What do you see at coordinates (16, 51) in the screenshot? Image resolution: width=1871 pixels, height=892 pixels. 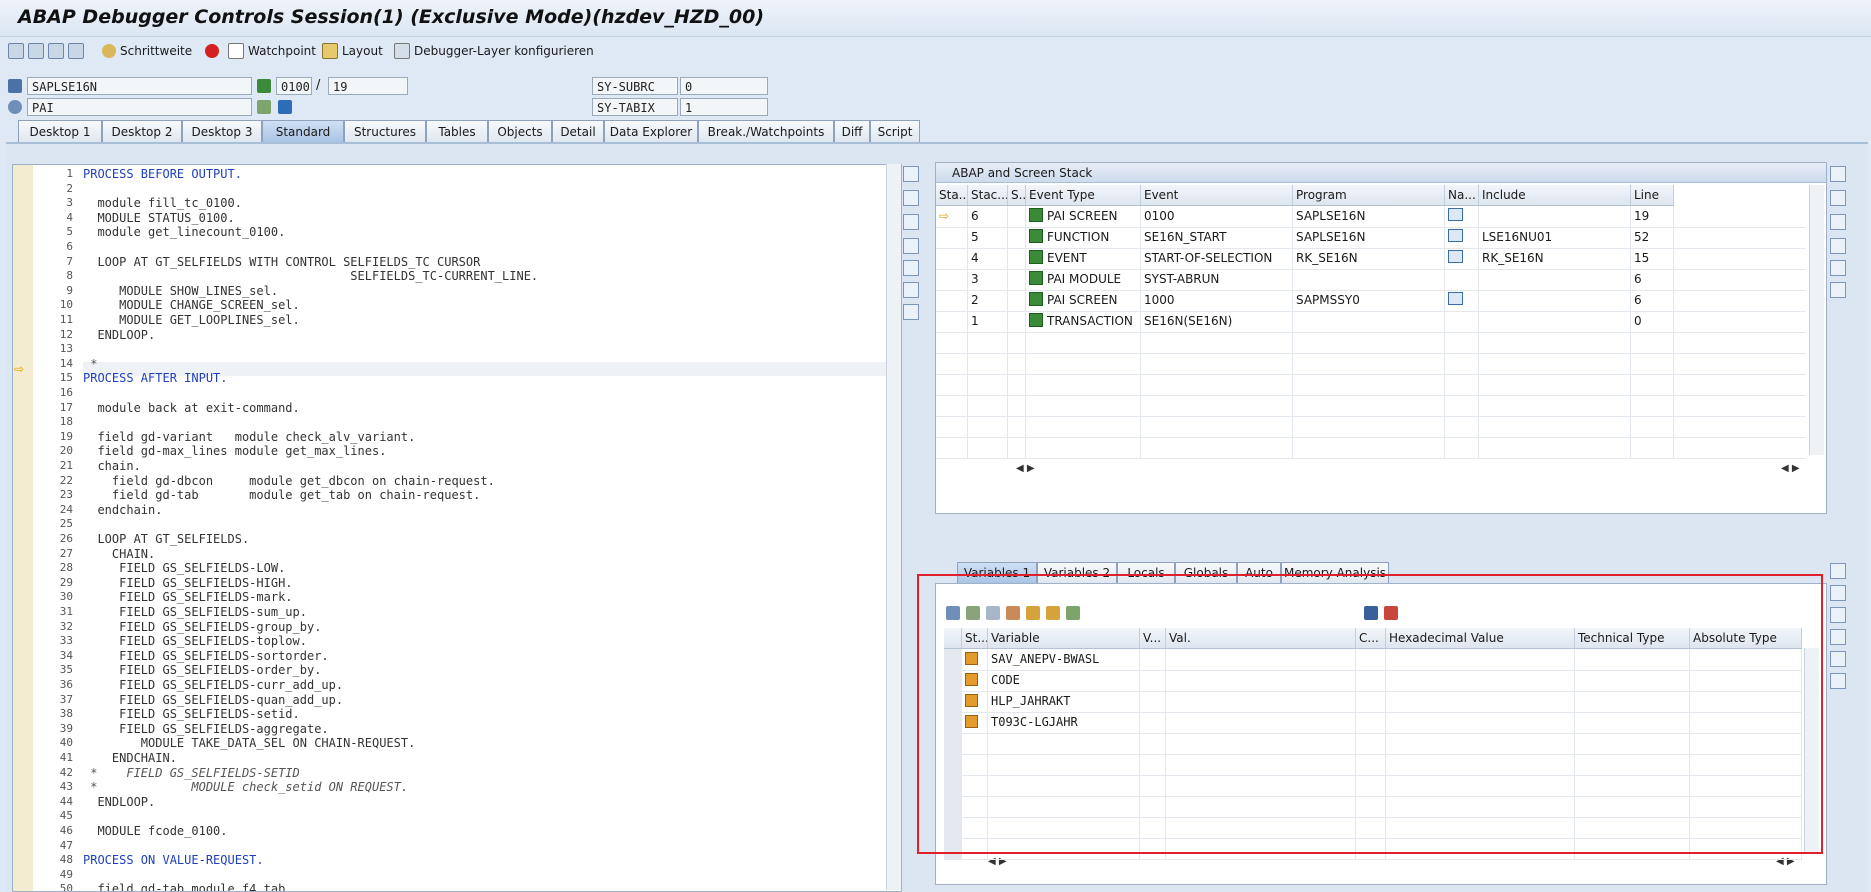 I see `single-step-icon` at bounding box center [16, 51].